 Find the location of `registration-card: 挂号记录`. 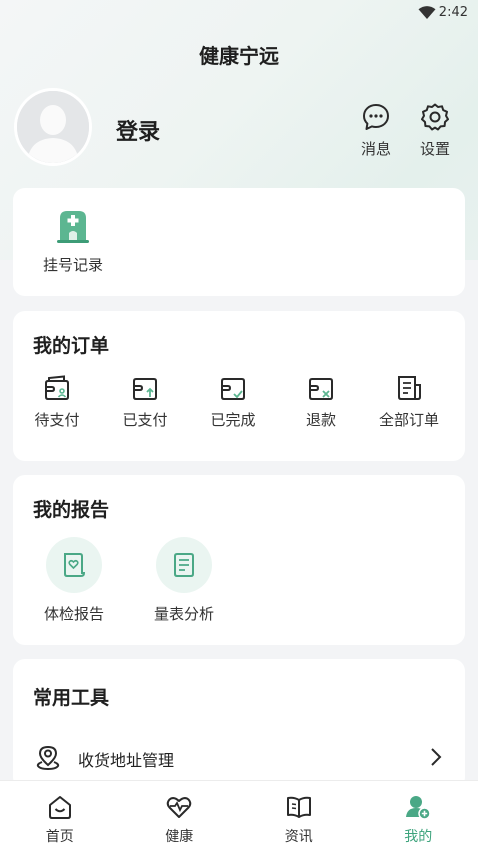

registration-card: 挂号记录 is located at coordinates (239, 242).